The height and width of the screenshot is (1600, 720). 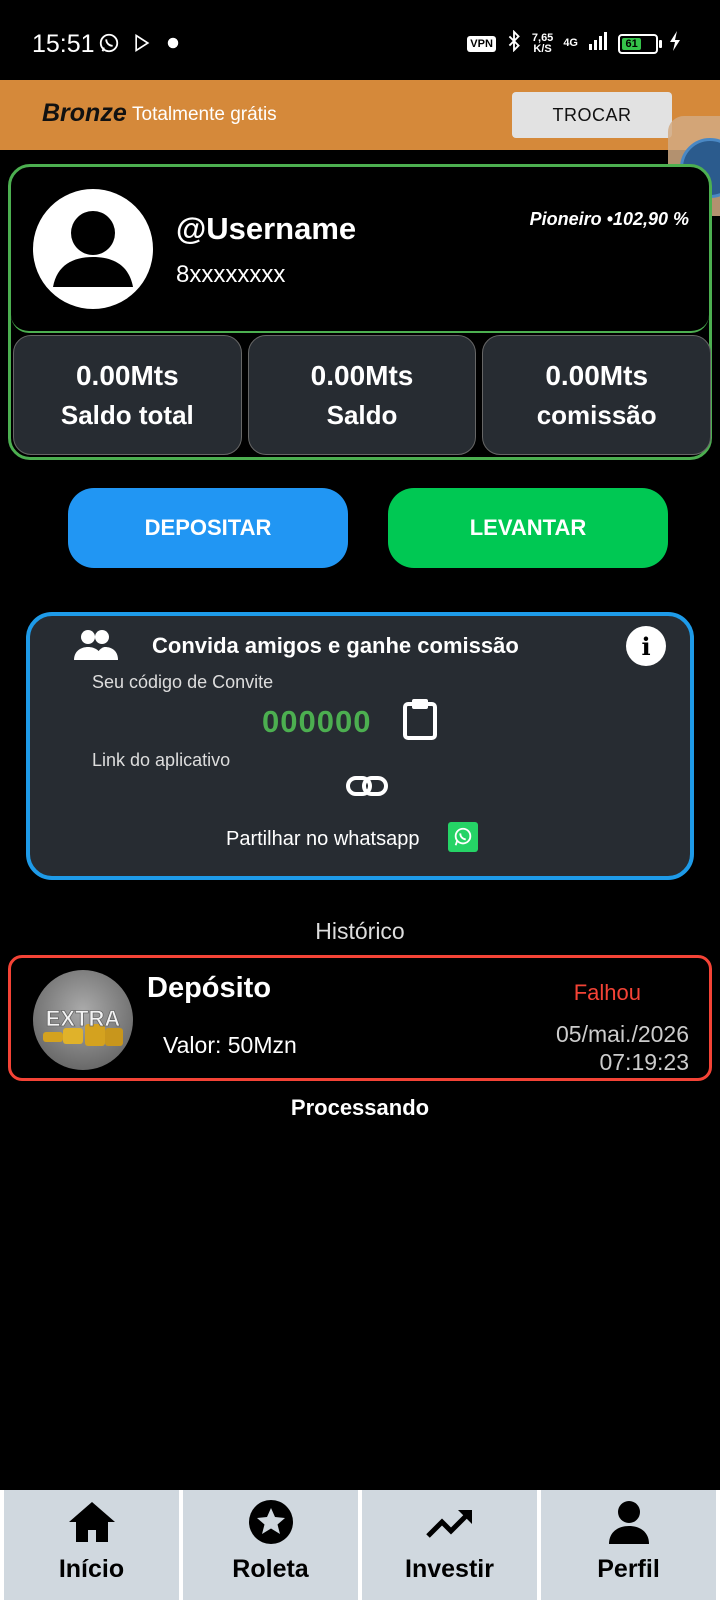 What do you see at coordinates (607, 992) in the screenshot?
I see `status-badge: Falhou` at bounding box center [607, 992].